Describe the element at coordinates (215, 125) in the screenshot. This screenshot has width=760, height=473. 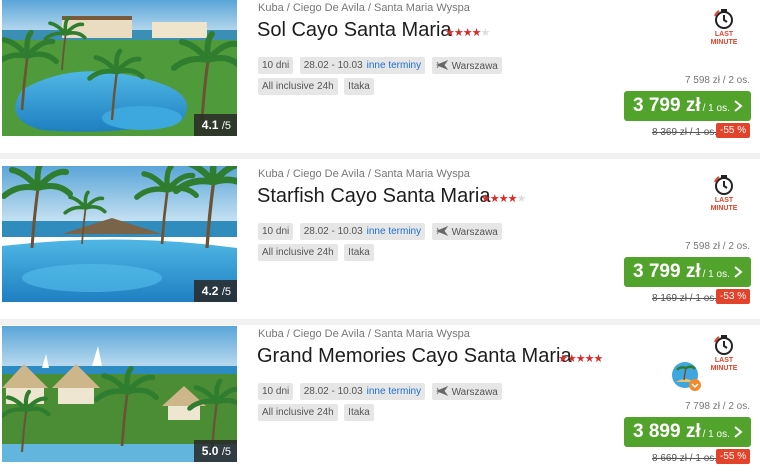
I see `rating-badge: 4.1 /5` at that location.